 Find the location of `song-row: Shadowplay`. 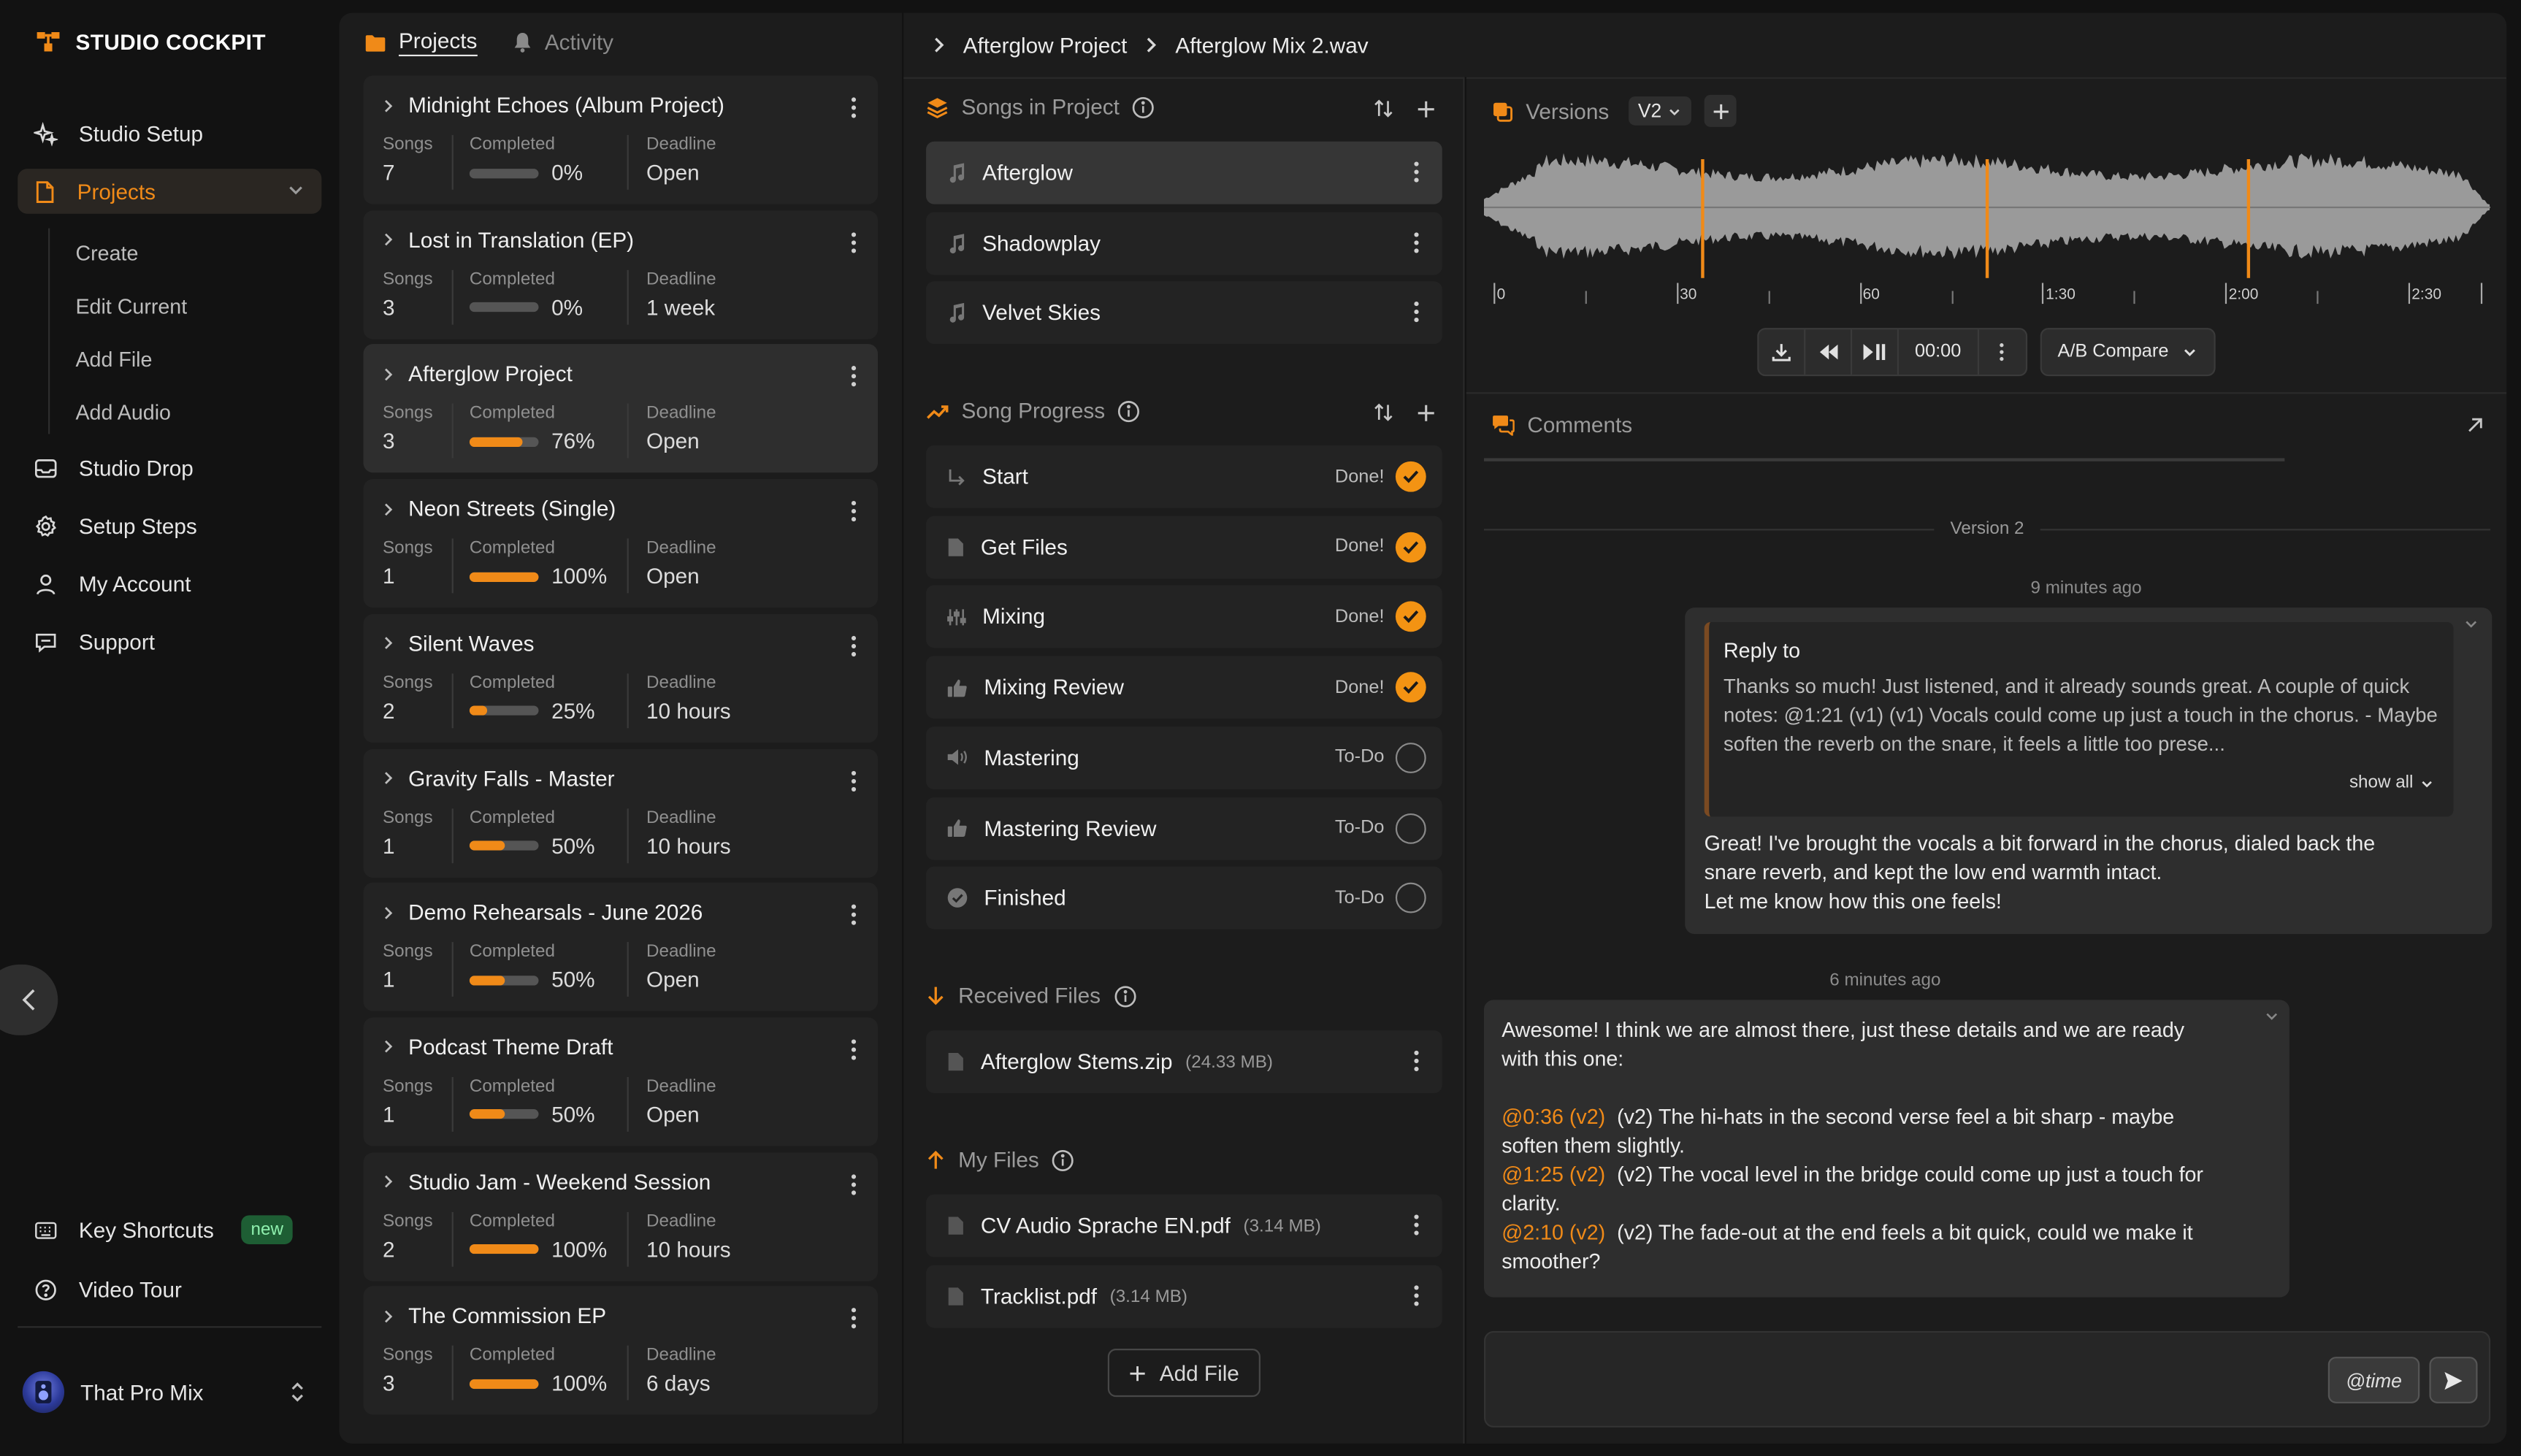

song-row: Shadowplay is located at coordinates (1184, 243).